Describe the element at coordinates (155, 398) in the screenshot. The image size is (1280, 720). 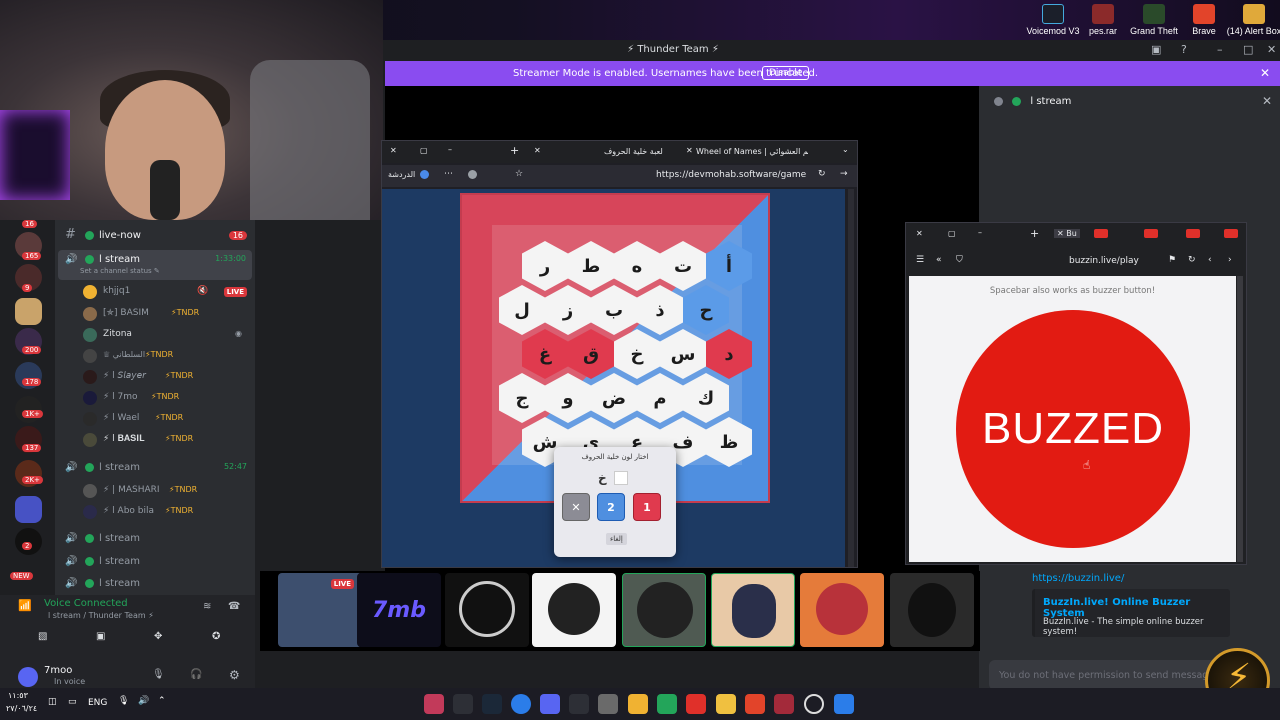
I see `voice-member: ⚡ l 7mo ⚡TNDR` at that location.